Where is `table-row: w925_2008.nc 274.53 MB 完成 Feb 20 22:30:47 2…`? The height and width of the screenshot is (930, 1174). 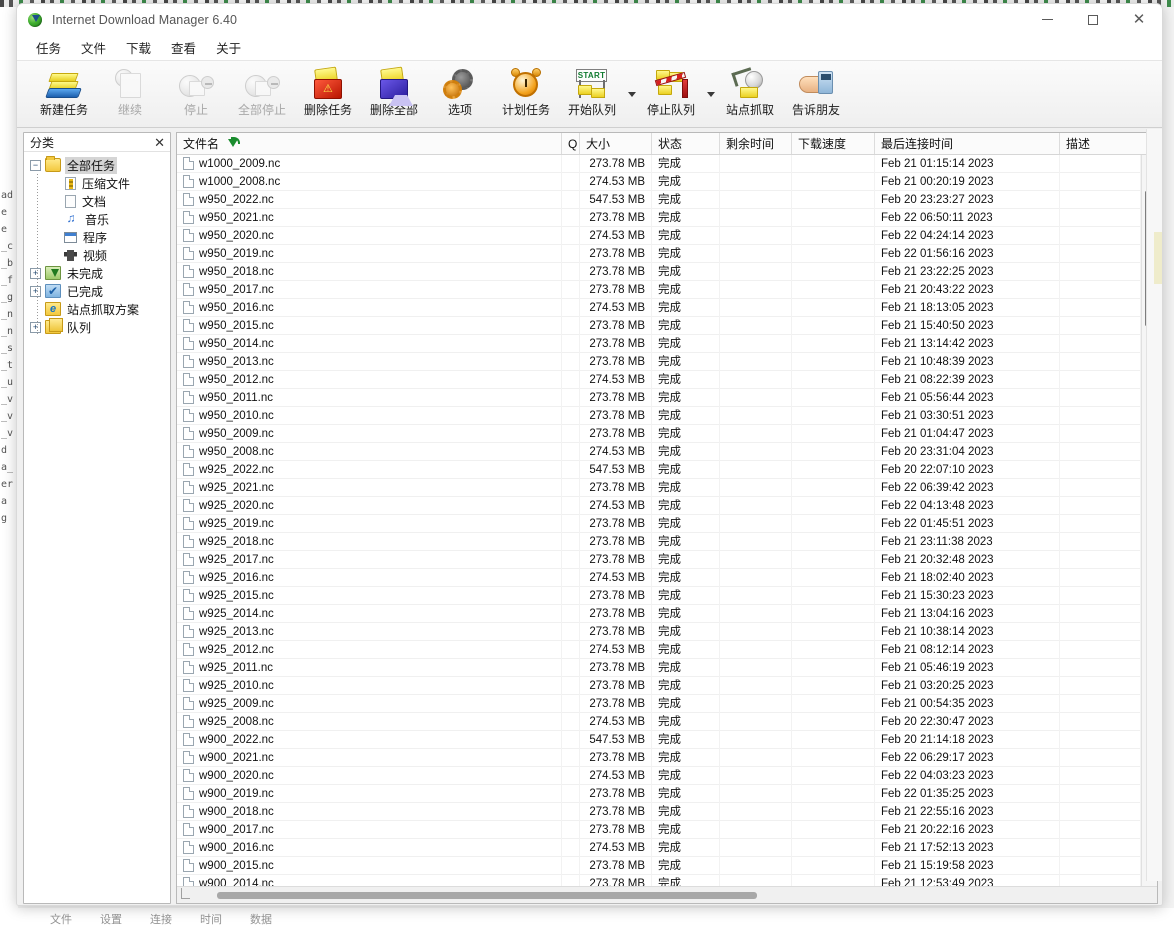
table-row: w925_2008.nc 274.53 MB 完成 Feb 20 22:30:47 2… is located at coordinates (659, 721).